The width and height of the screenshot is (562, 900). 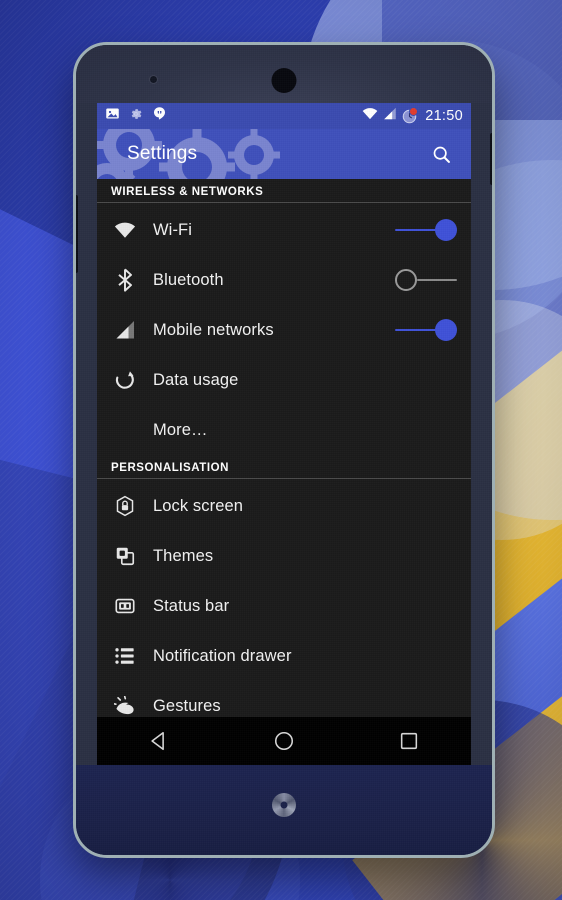 I want to click on settings-row-label: Bluetooth, so click(x=188, y=279).